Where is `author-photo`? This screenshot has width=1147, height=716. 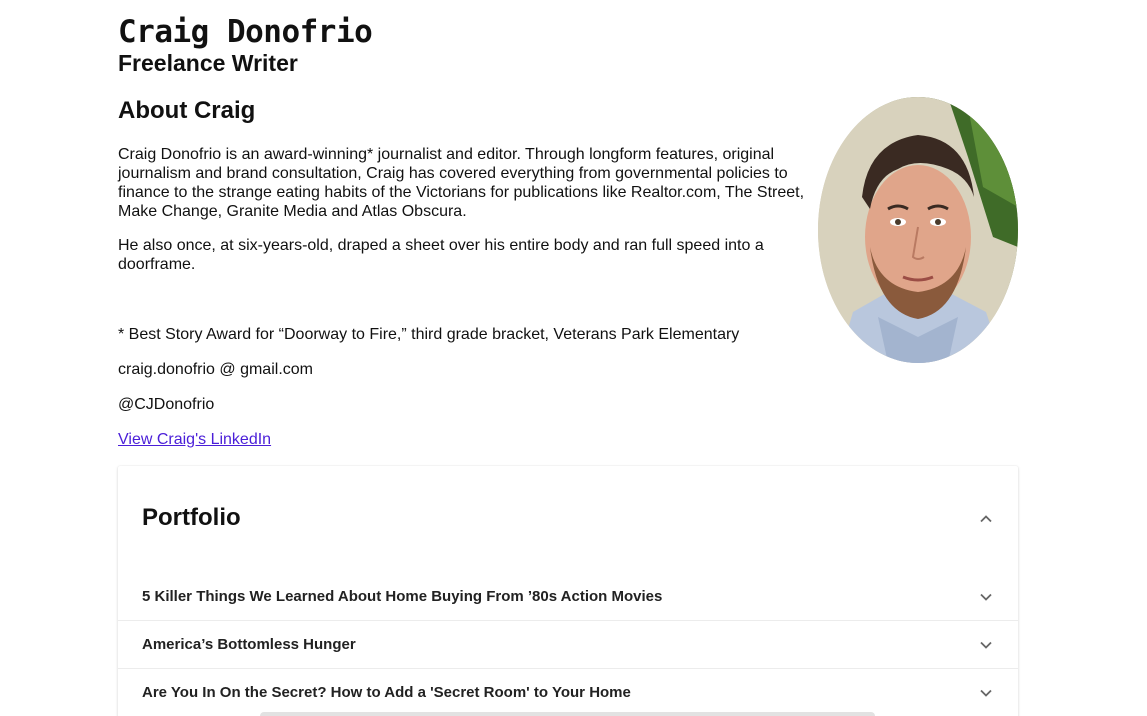 author-photo is located at coordinates (918, 230).